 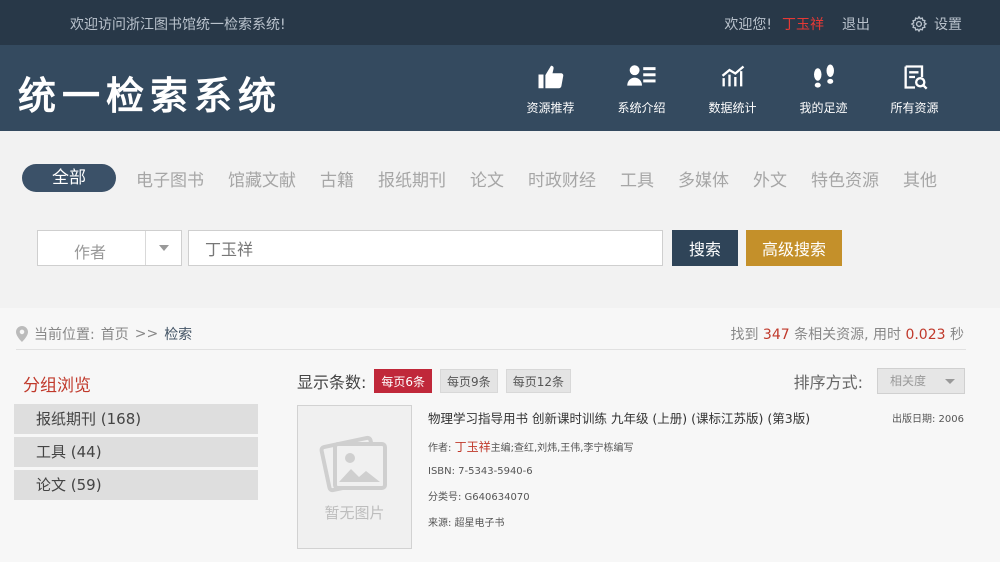 I want to click on result-time: 0.023, so click(x=925, y=335).